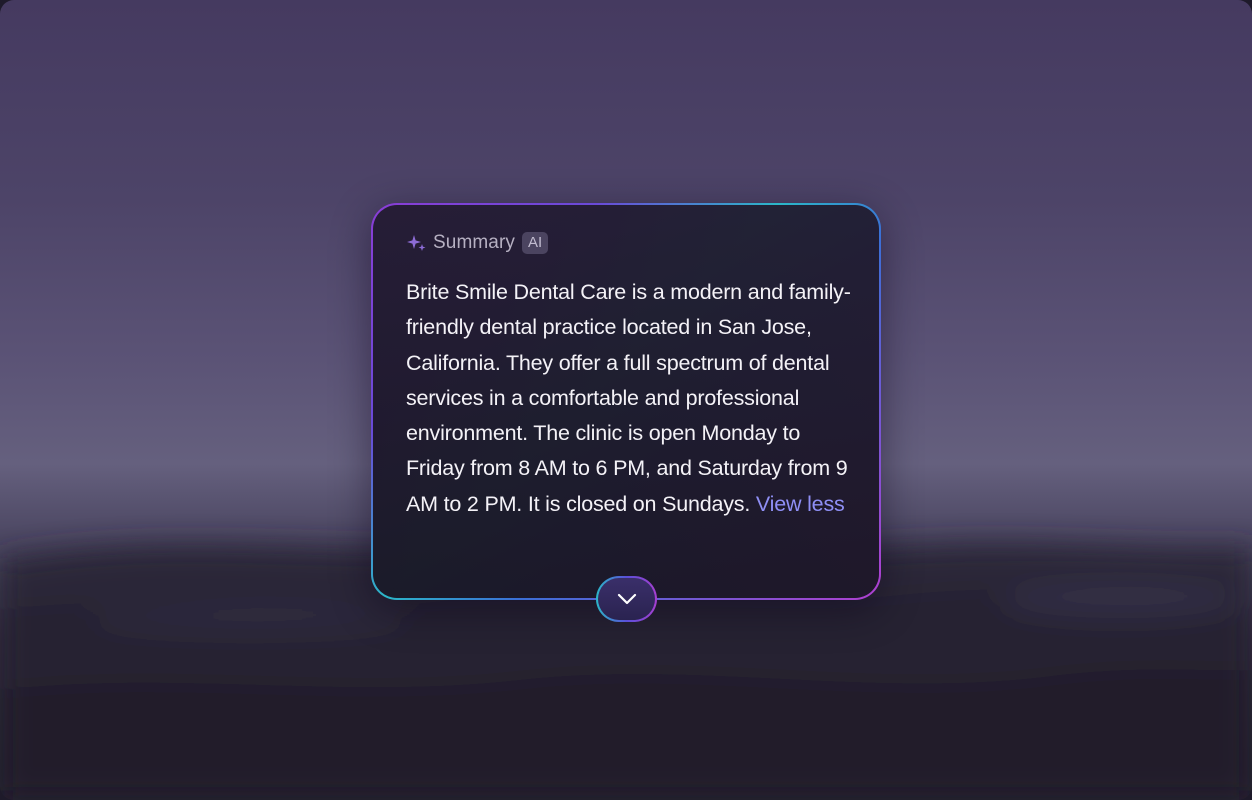  I want to click on summary-title: Summary, so click(474, 242).